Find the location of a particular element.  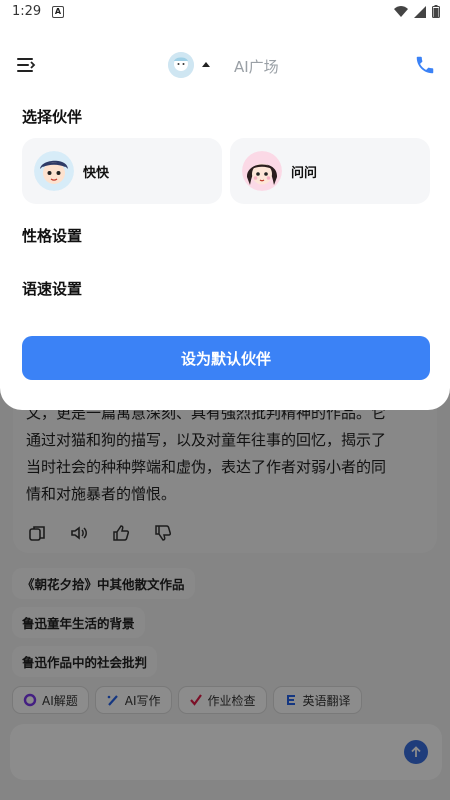

partner-name: 问问 is located at coordinates (304, 173).